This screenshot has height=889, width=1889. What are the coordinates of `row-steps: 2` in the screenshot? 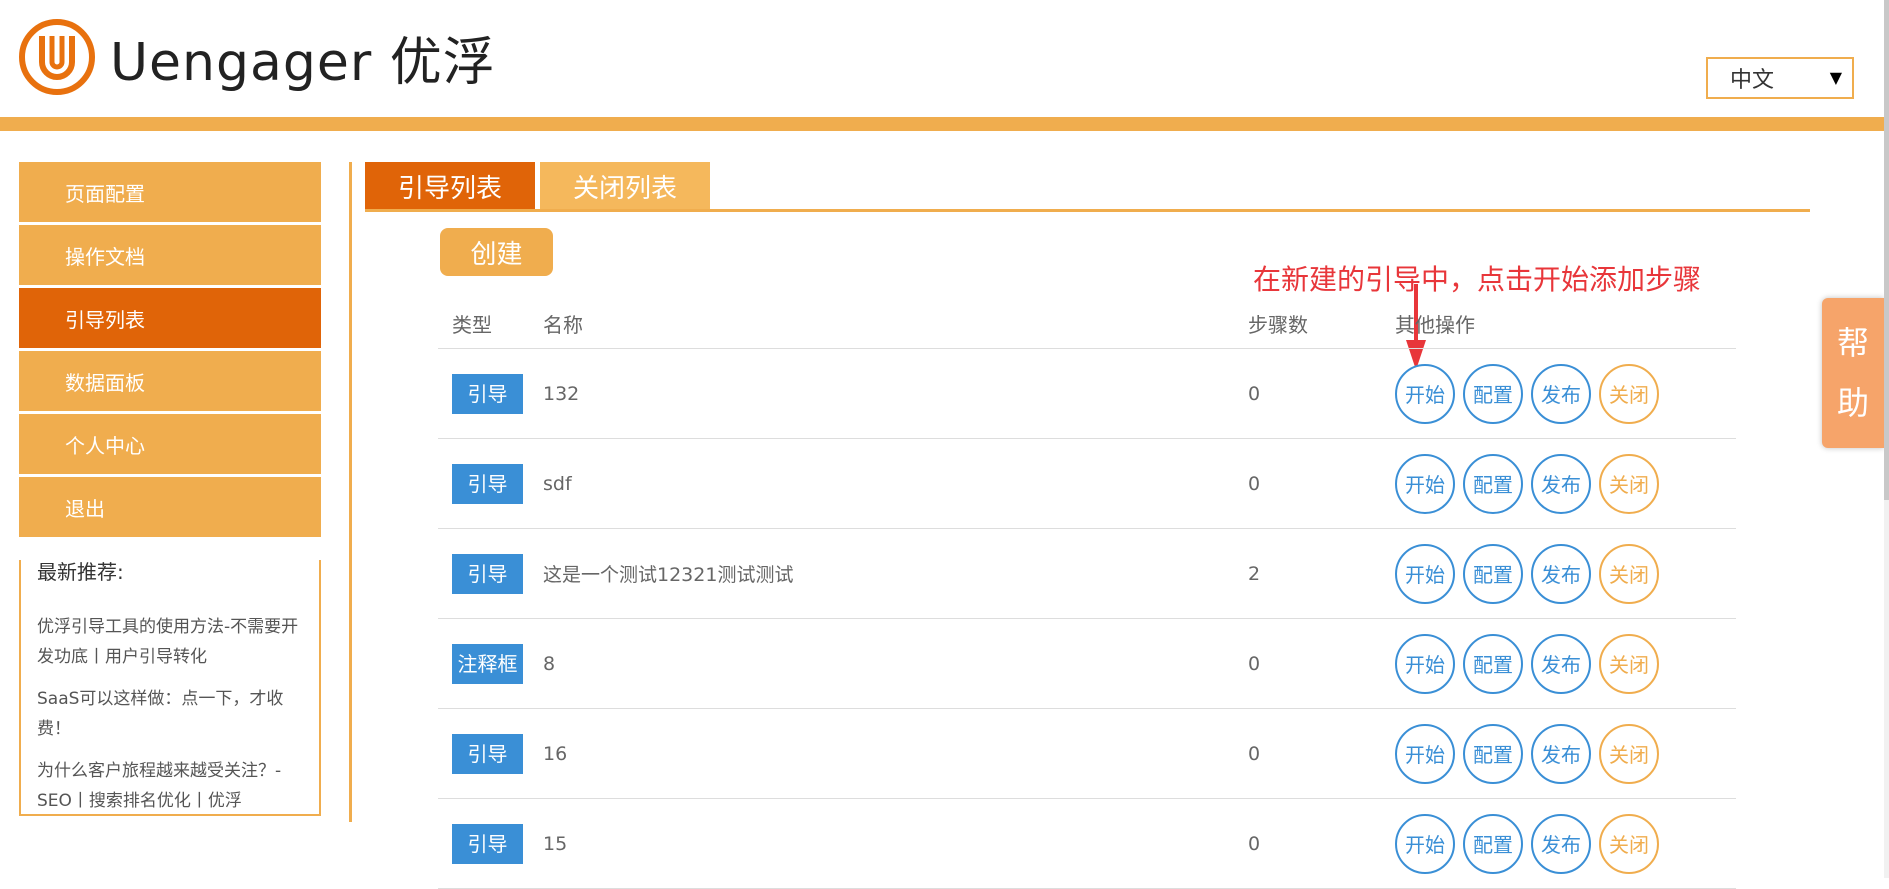 It's located at (1254, 573).